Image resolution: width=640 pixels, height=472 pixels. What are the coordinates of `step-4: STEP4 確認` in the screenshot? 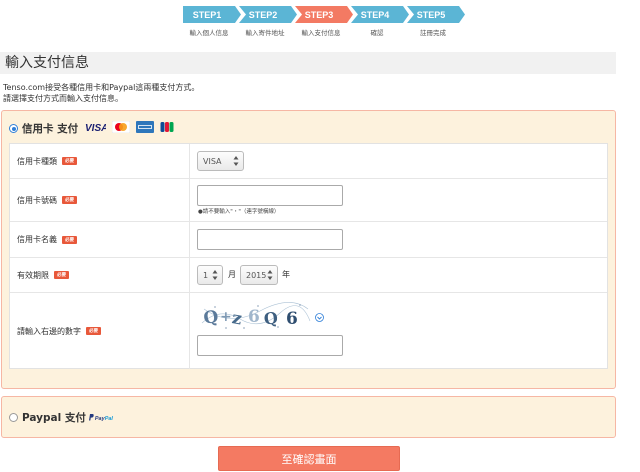 It's located at (380, 21).